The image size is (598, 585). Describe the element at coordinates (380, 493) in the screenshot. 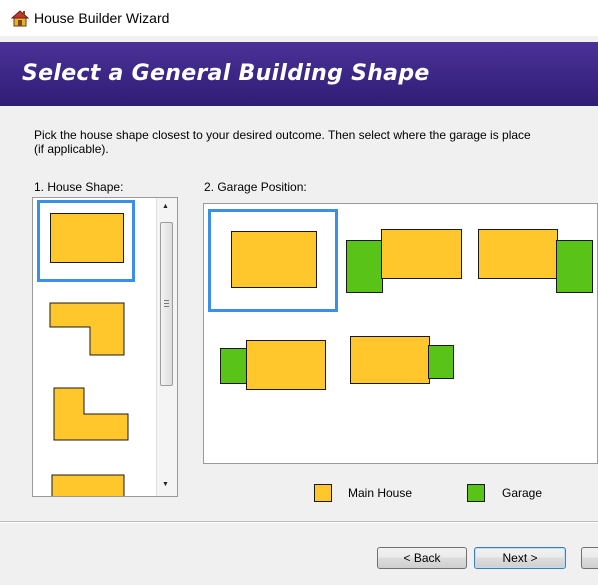

I see `main-house-legend-label: Main House` at that location.